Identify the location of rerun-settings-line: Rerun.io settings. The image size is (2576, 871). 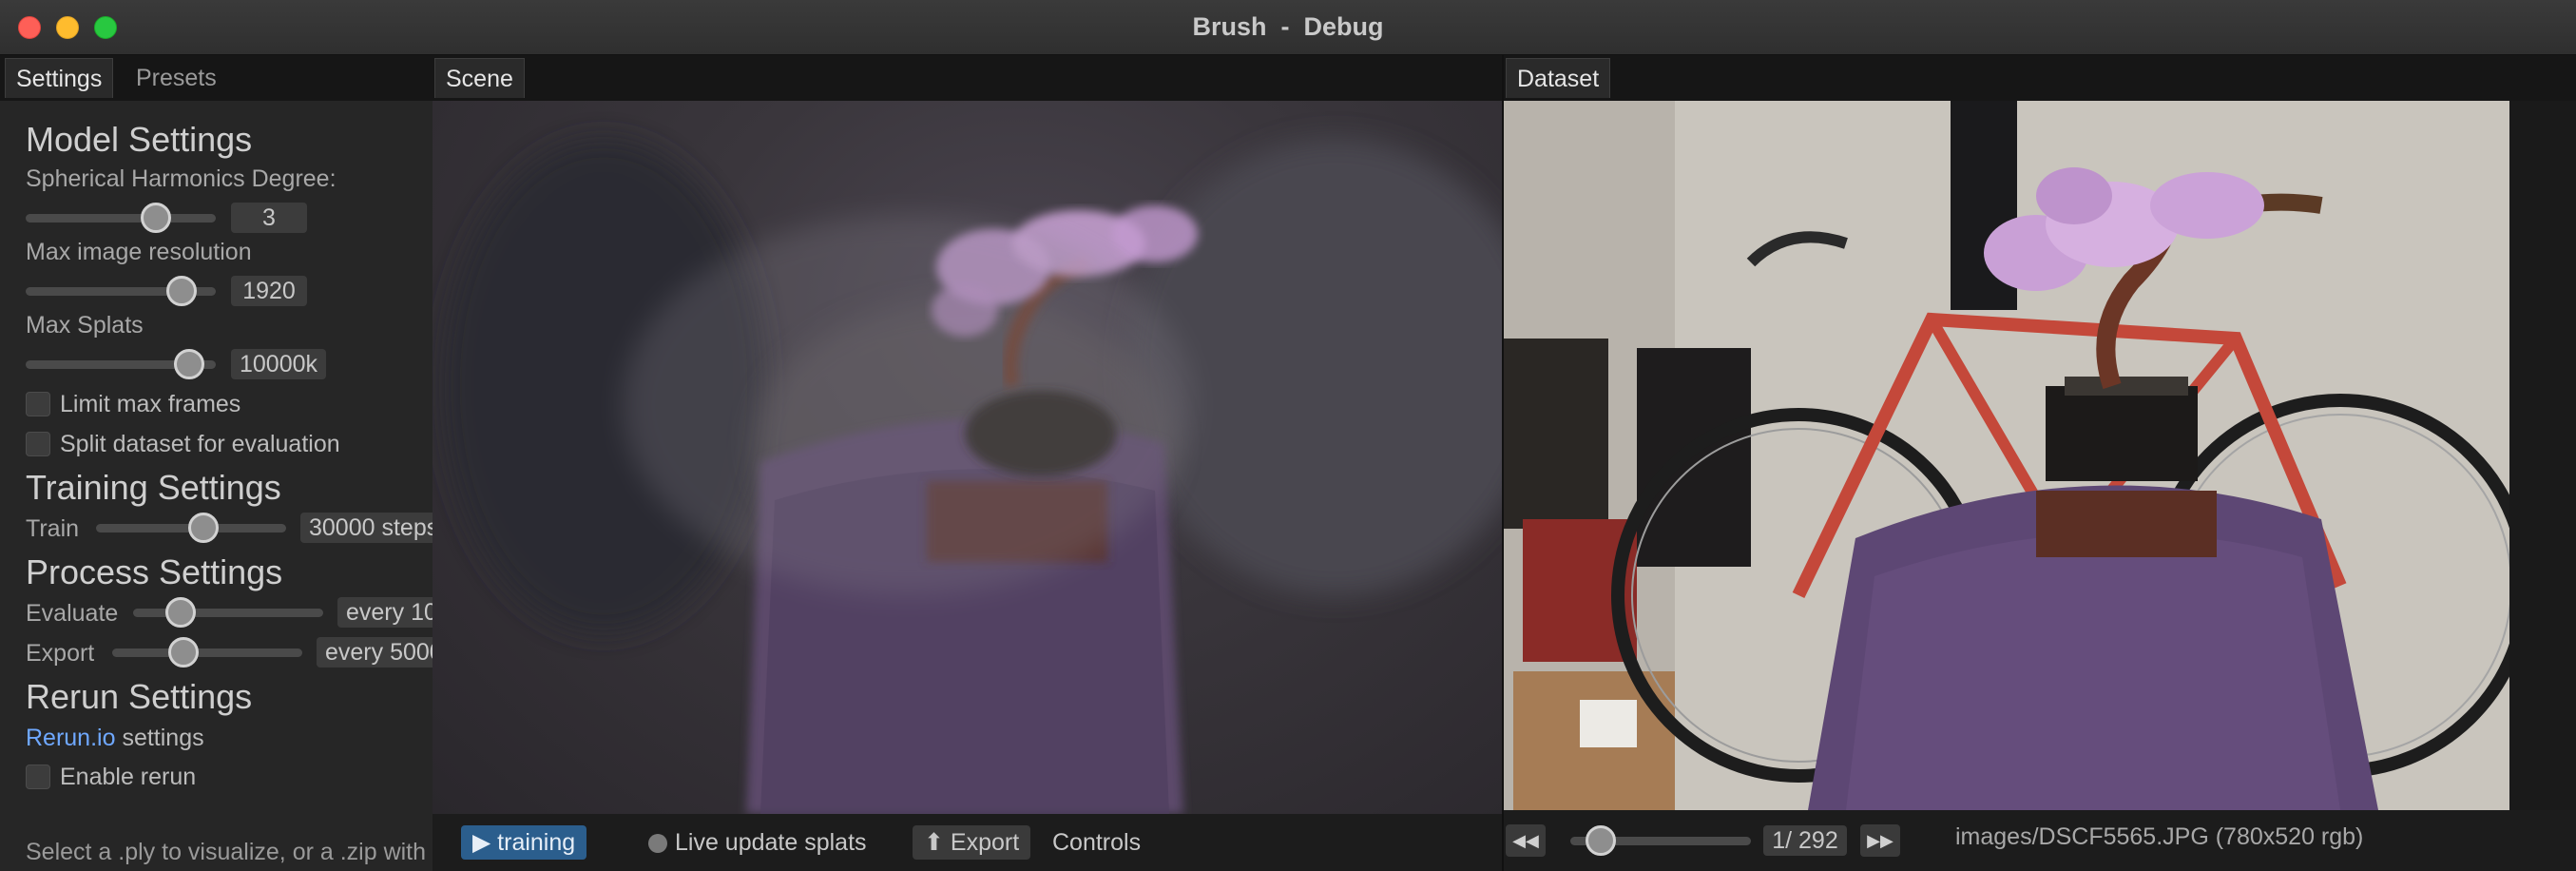
(115, 738).